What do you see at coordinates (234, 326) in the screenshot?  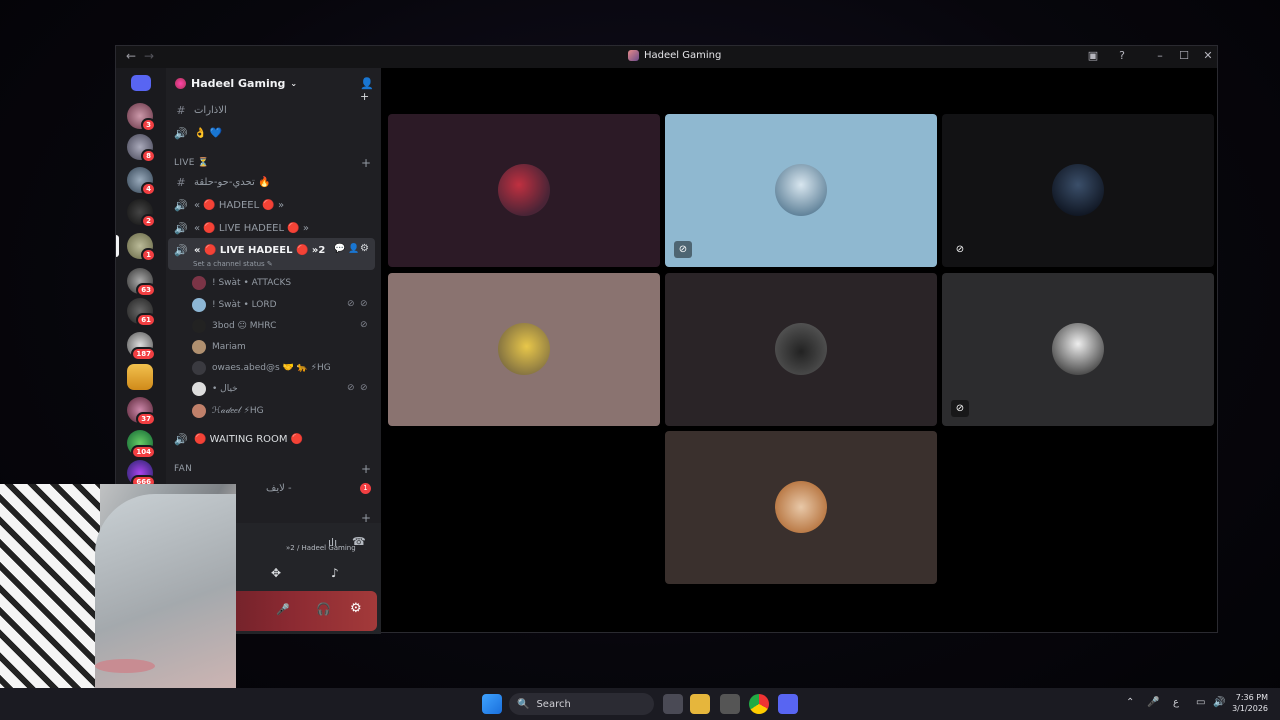 I see `voice-user-3: 3bod 😐 MHRC` at bounding box center [234, 326].